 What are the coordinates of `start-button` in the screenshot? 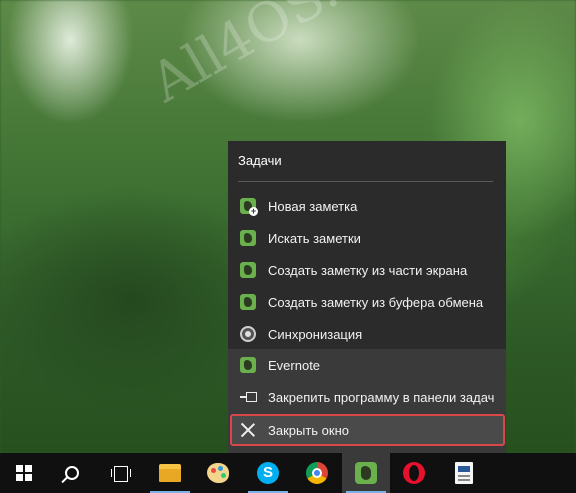 It's located at (24, 473).